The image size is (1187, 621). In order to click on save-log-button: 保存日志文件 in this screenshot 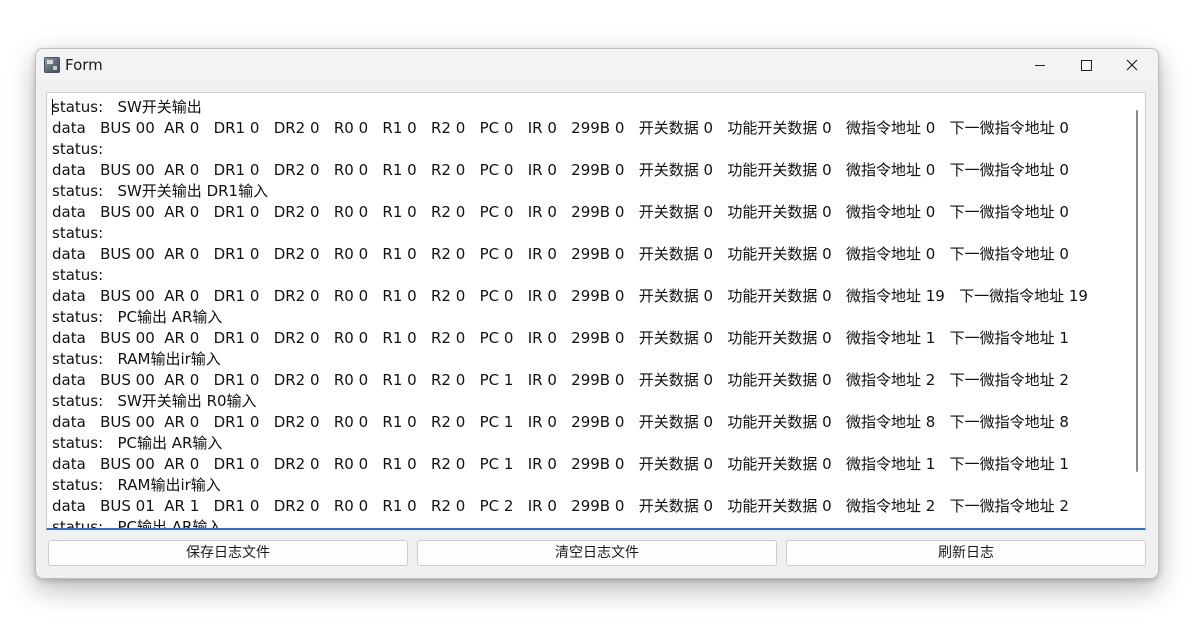, I will do `click(228, 553)`.